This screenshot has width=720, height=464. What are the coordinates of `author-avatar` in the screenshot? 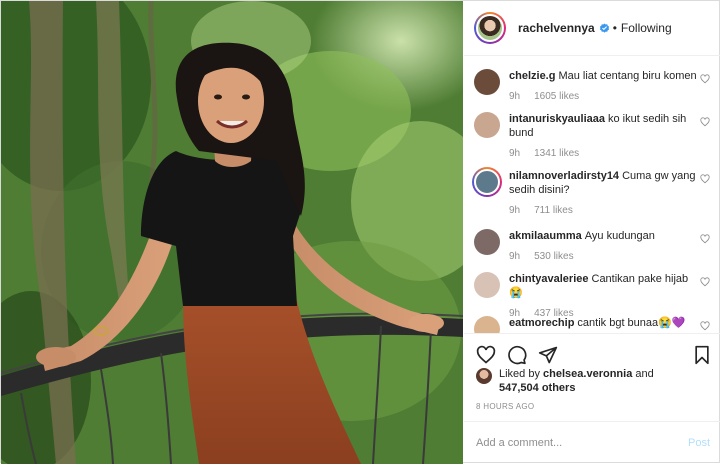 It's located at (490, 28).